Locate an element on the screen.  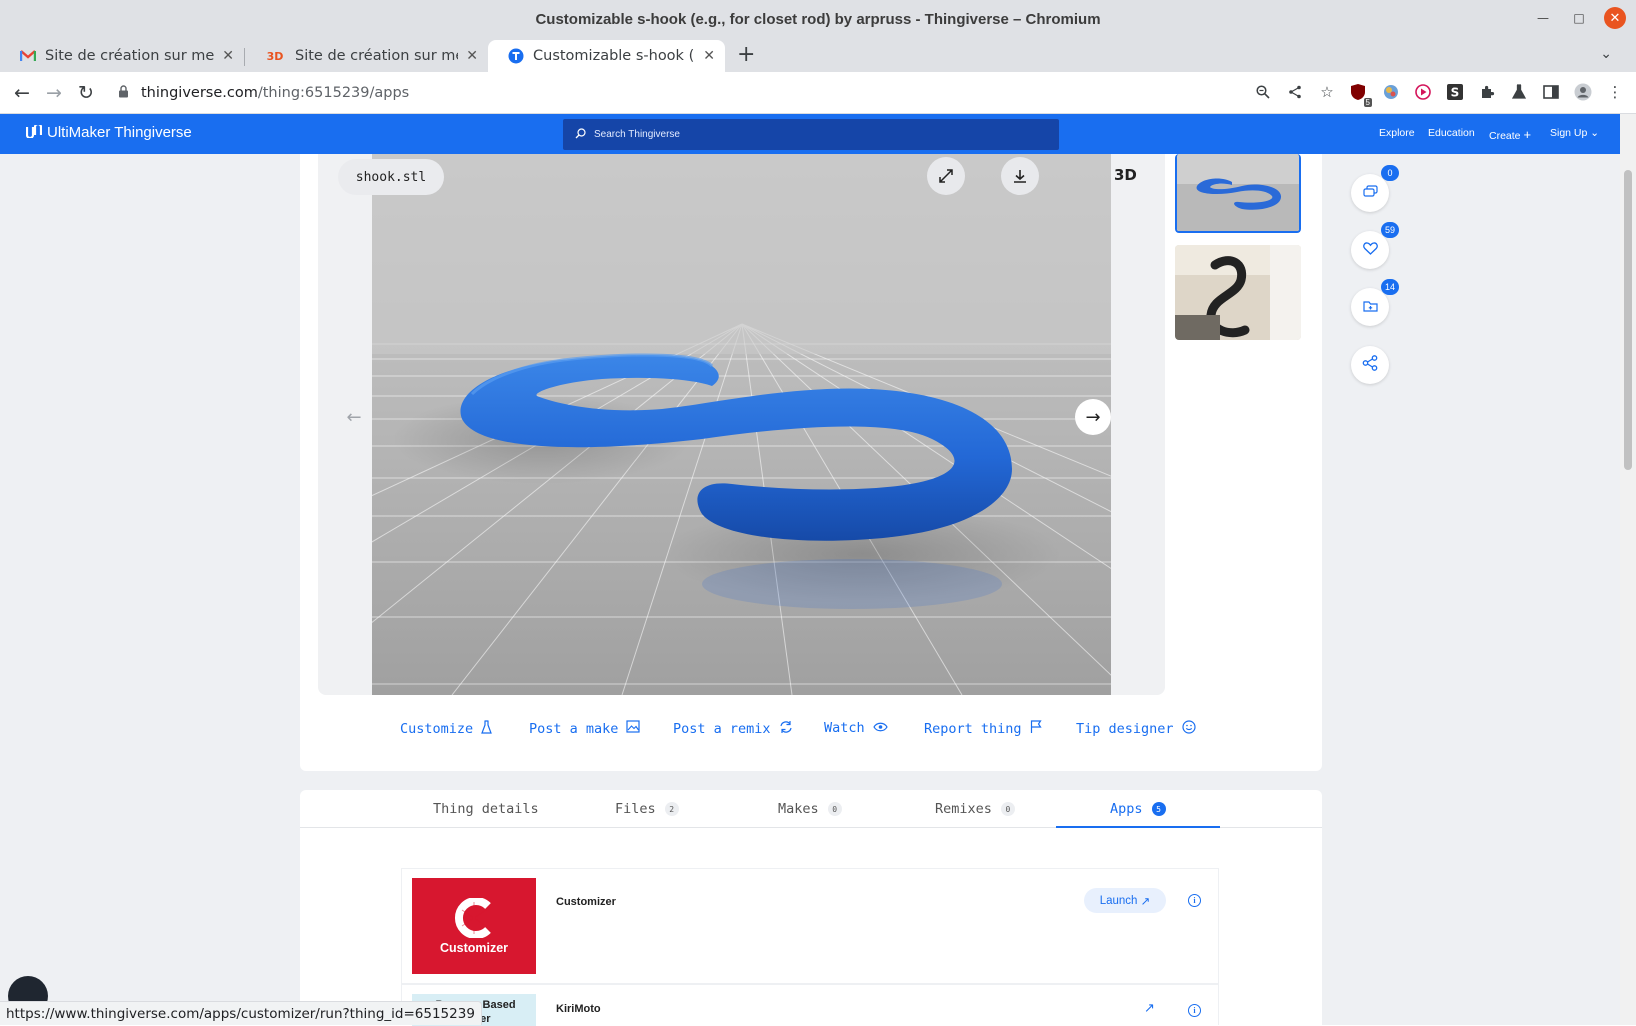
watch-action: Watch is located at coordinates (856, 728).